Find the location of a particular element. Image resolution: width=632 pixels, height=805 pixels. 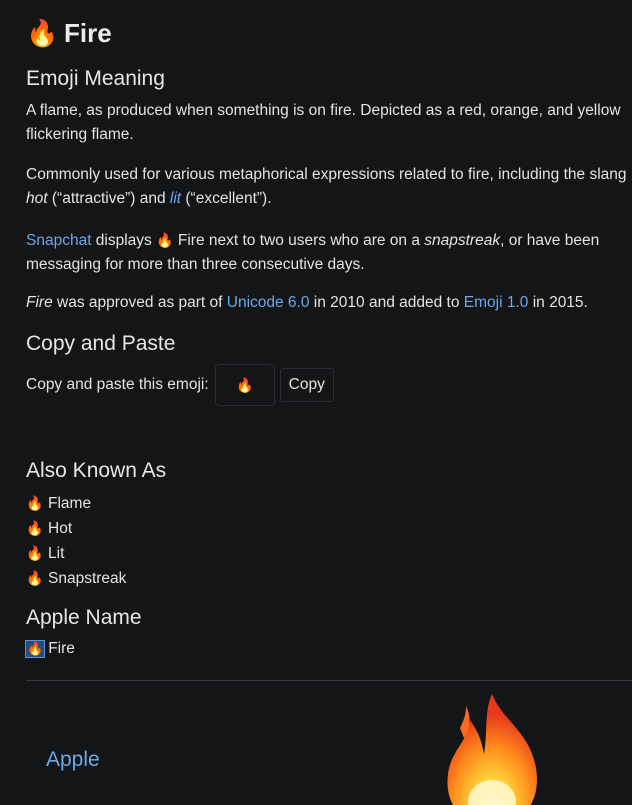

divider is located at coordinates (329, 680).